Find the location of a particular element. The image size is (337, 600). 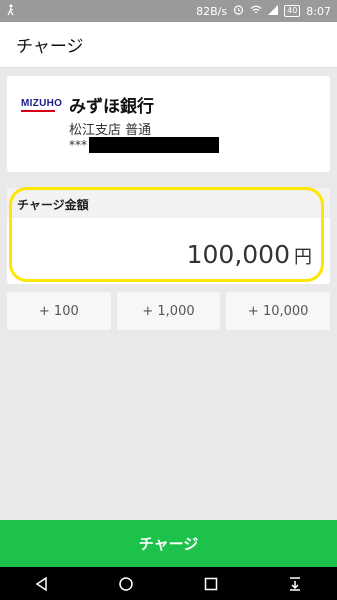

quick-add-100-button: + 100 is located at coordinates (59, 311).